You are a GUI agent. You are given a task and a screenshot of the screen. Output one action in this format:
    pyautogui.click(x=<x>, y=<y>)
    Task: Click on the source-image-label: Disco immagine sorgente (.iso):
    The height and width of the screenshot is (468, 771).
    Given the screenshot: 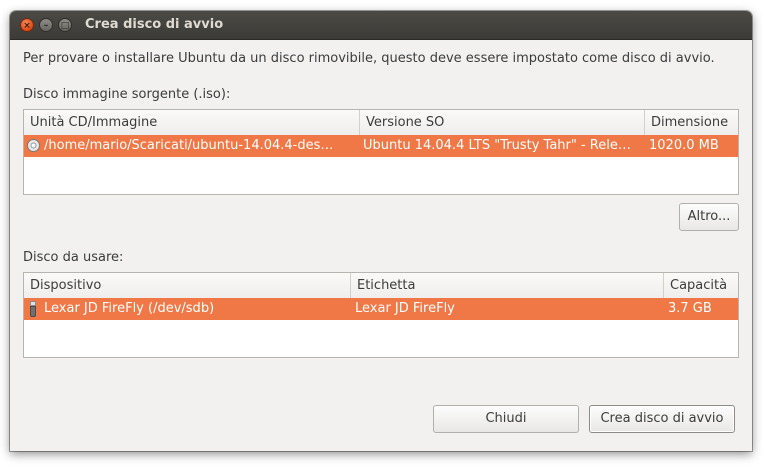 What is the action you would take?
    pyautogui.click(x=127, y=94)
    